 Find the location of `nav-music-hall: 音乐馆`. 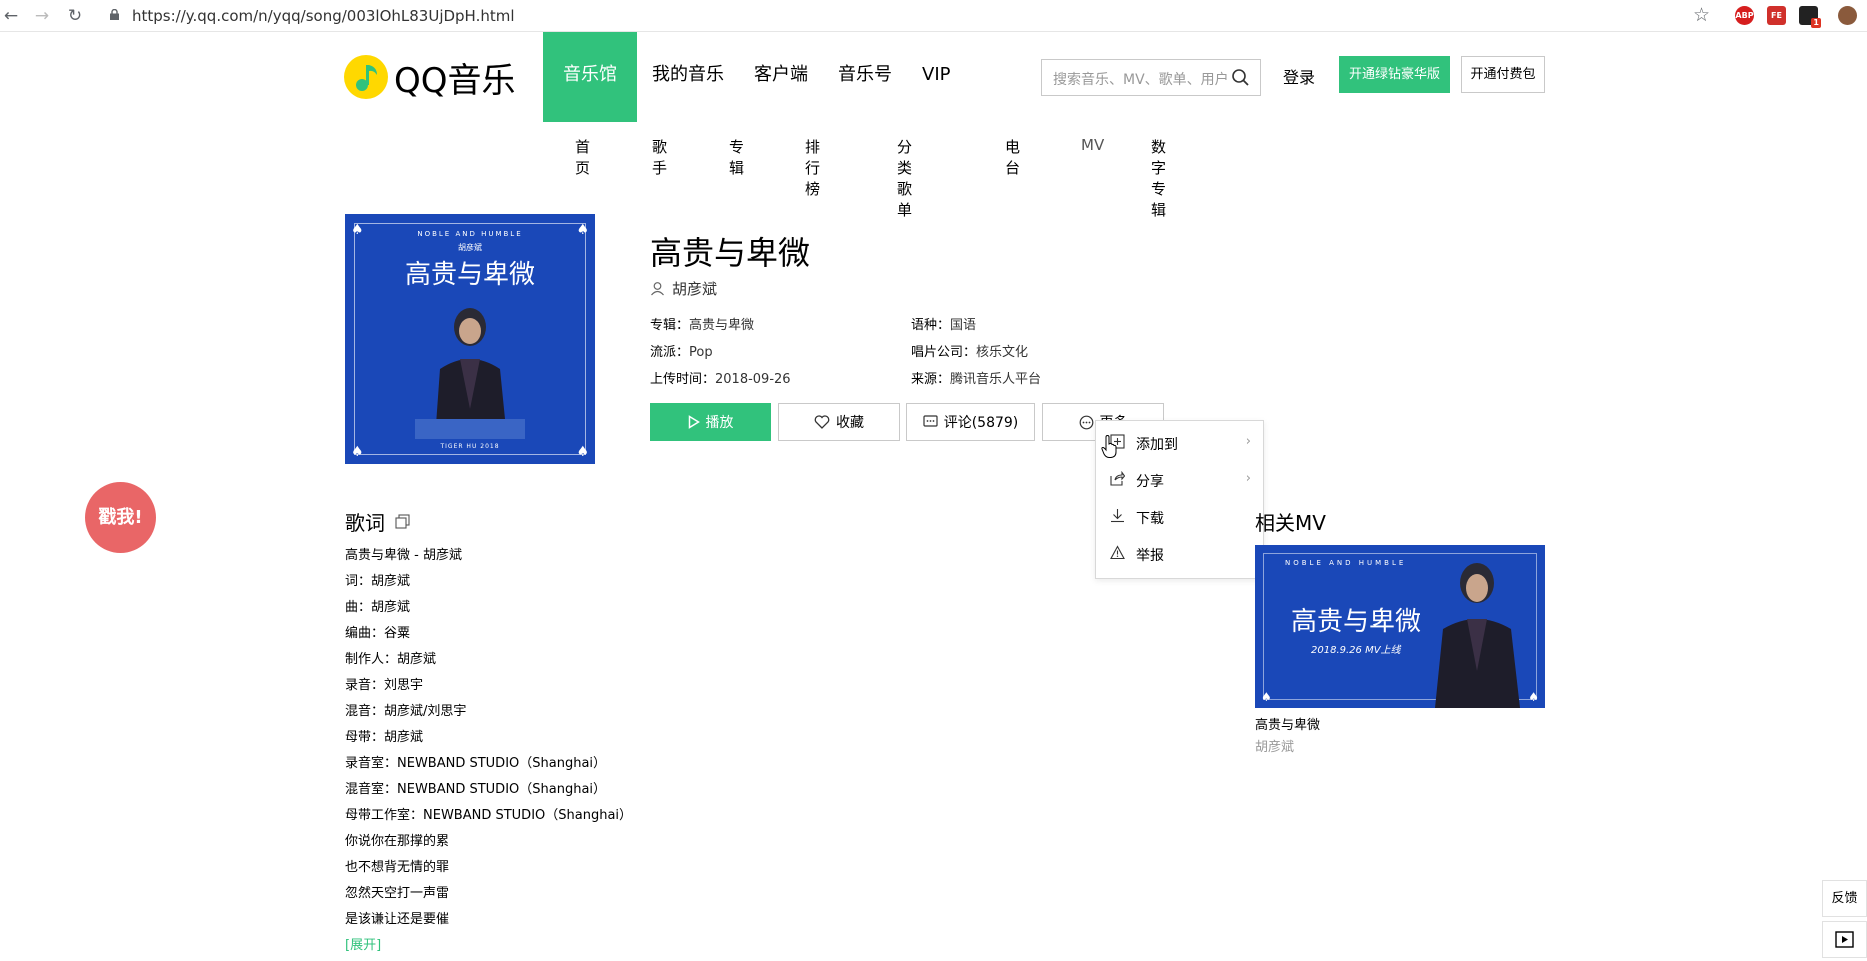

nav-music-hall: 音乐馆 is located at coordinates (590, 77).